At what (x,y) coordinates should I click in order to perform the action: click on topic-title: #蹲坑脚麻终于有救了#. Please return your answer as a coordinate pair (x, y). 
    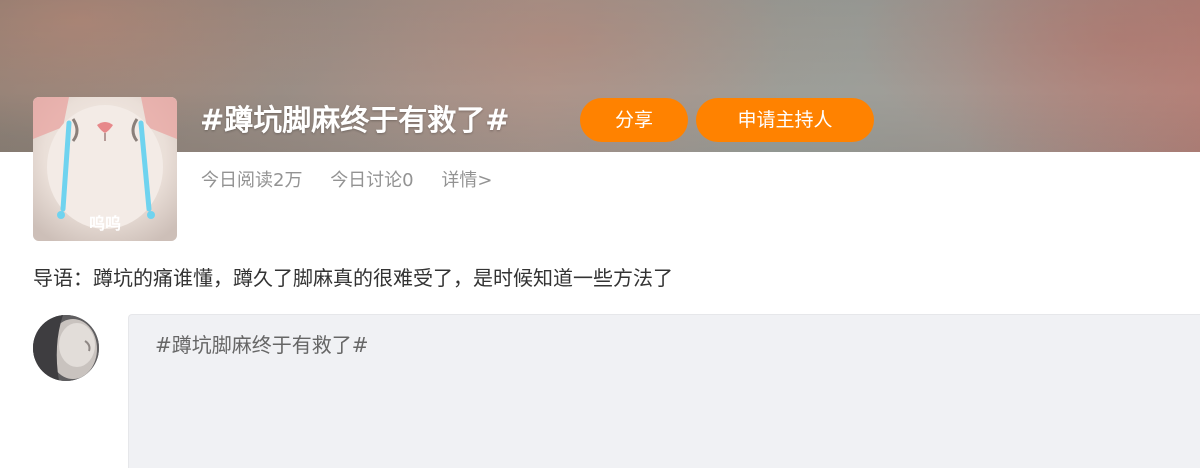
    Looking at the image, I should click on (355, 120).